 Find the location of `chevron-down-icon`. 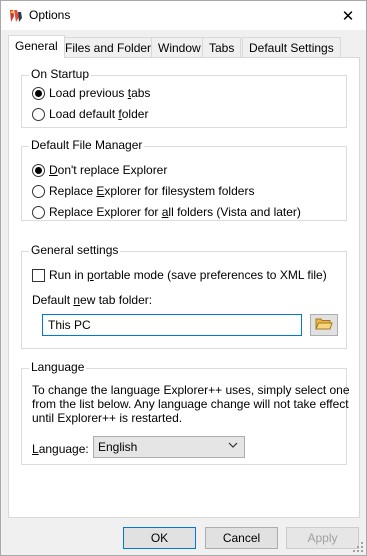

chevron-down-icon is located at coordinates (233, 446).